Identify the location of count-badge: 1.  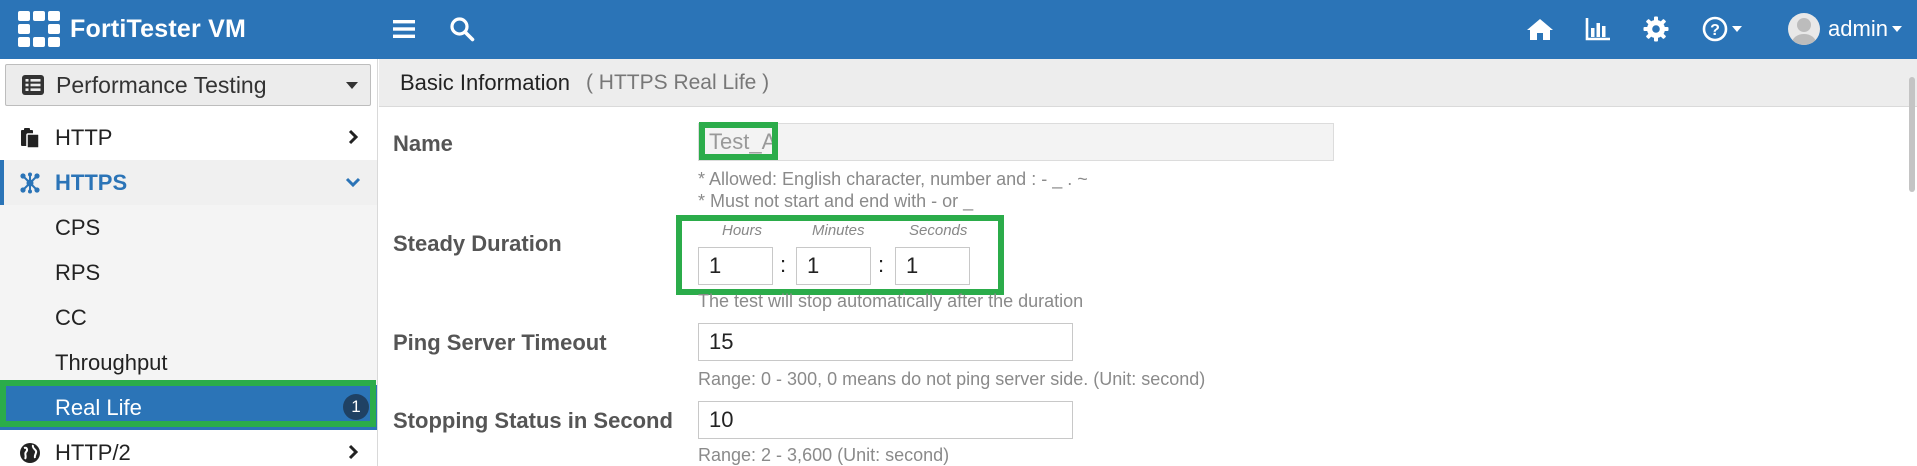
(356, 407).